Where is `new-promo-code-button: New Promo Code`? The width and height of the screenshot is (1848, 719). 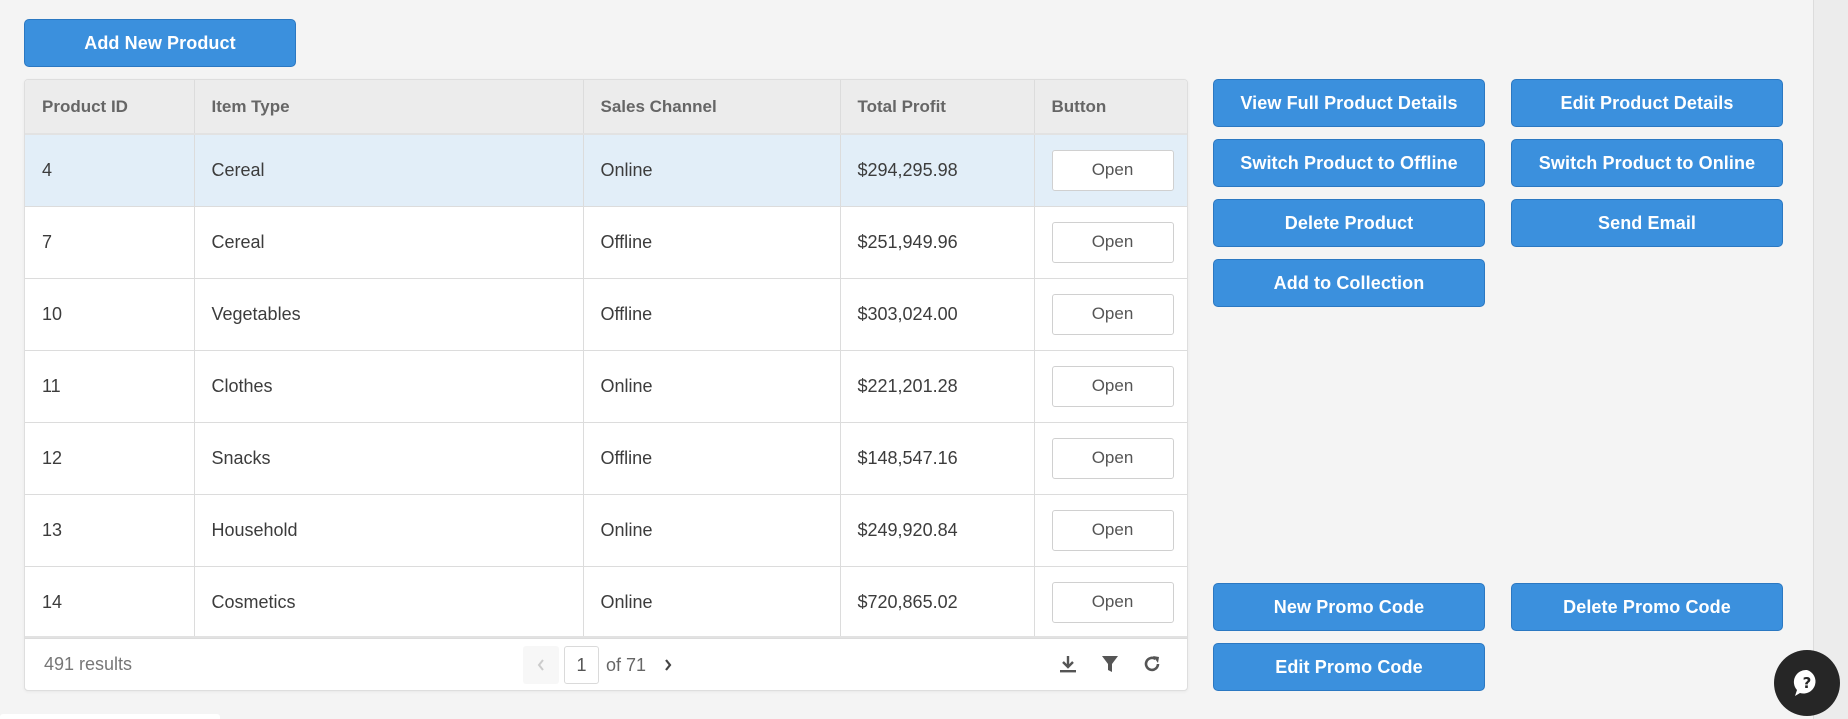 new-promo-code-button: New Promo Code is located at coordinates (1349, 607).